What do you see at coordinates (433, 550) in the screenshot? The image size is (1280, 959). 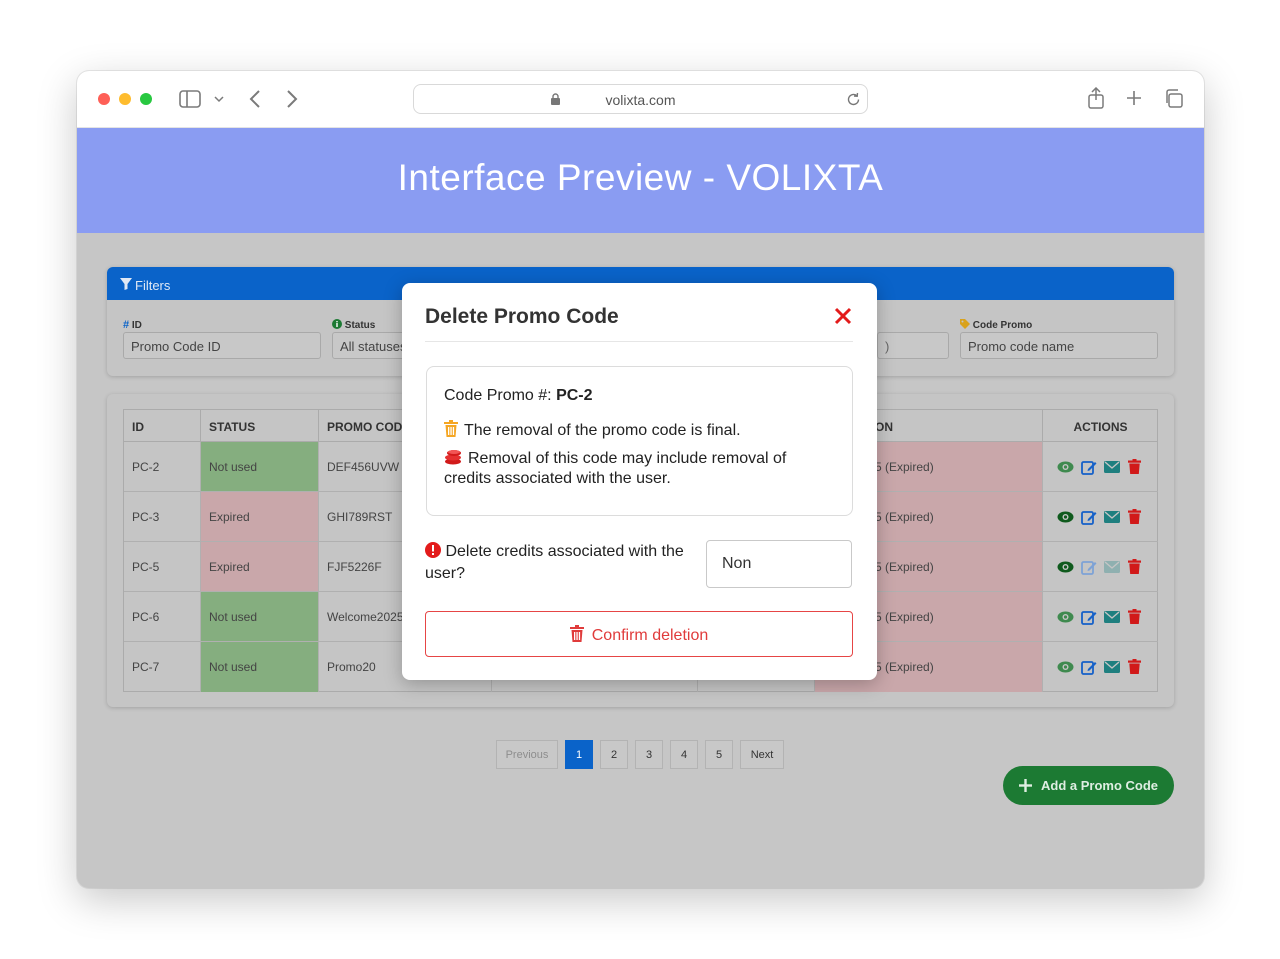 I see `exclamation-circle-icon` at bounding box center [433, 550].